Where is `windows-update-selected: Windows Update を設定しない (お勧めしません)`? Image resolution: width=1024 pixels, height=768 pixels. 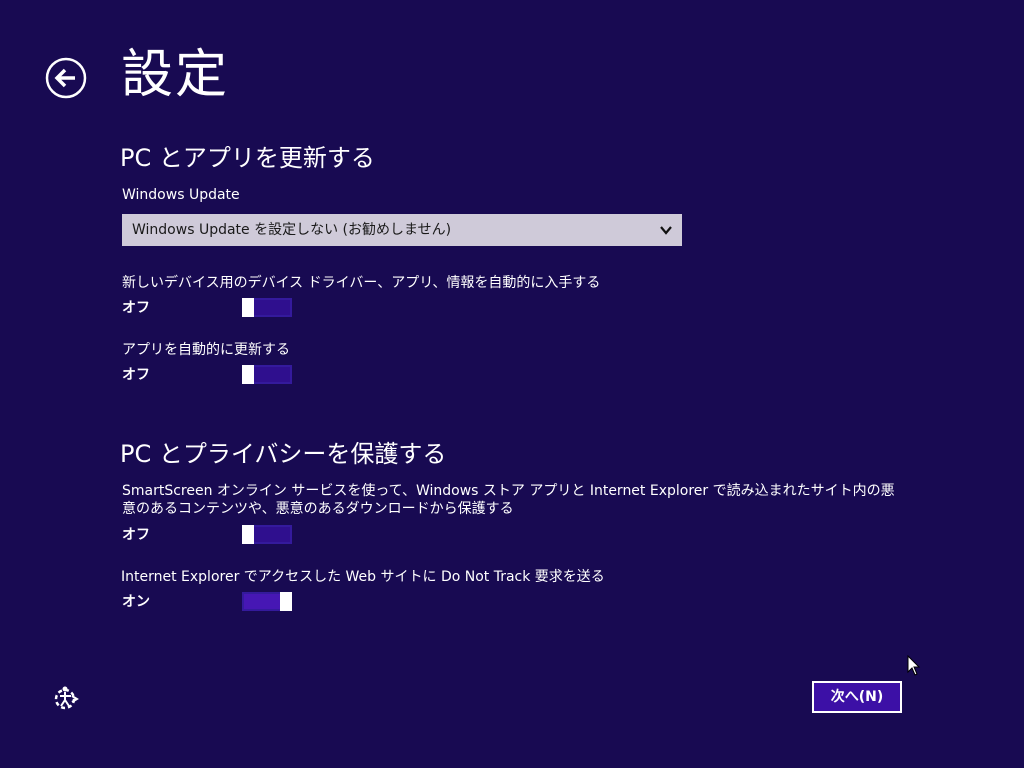
windows-update-selected: Windows Update を設定しない (お勧めしません) is located at coordinates (292, 230).